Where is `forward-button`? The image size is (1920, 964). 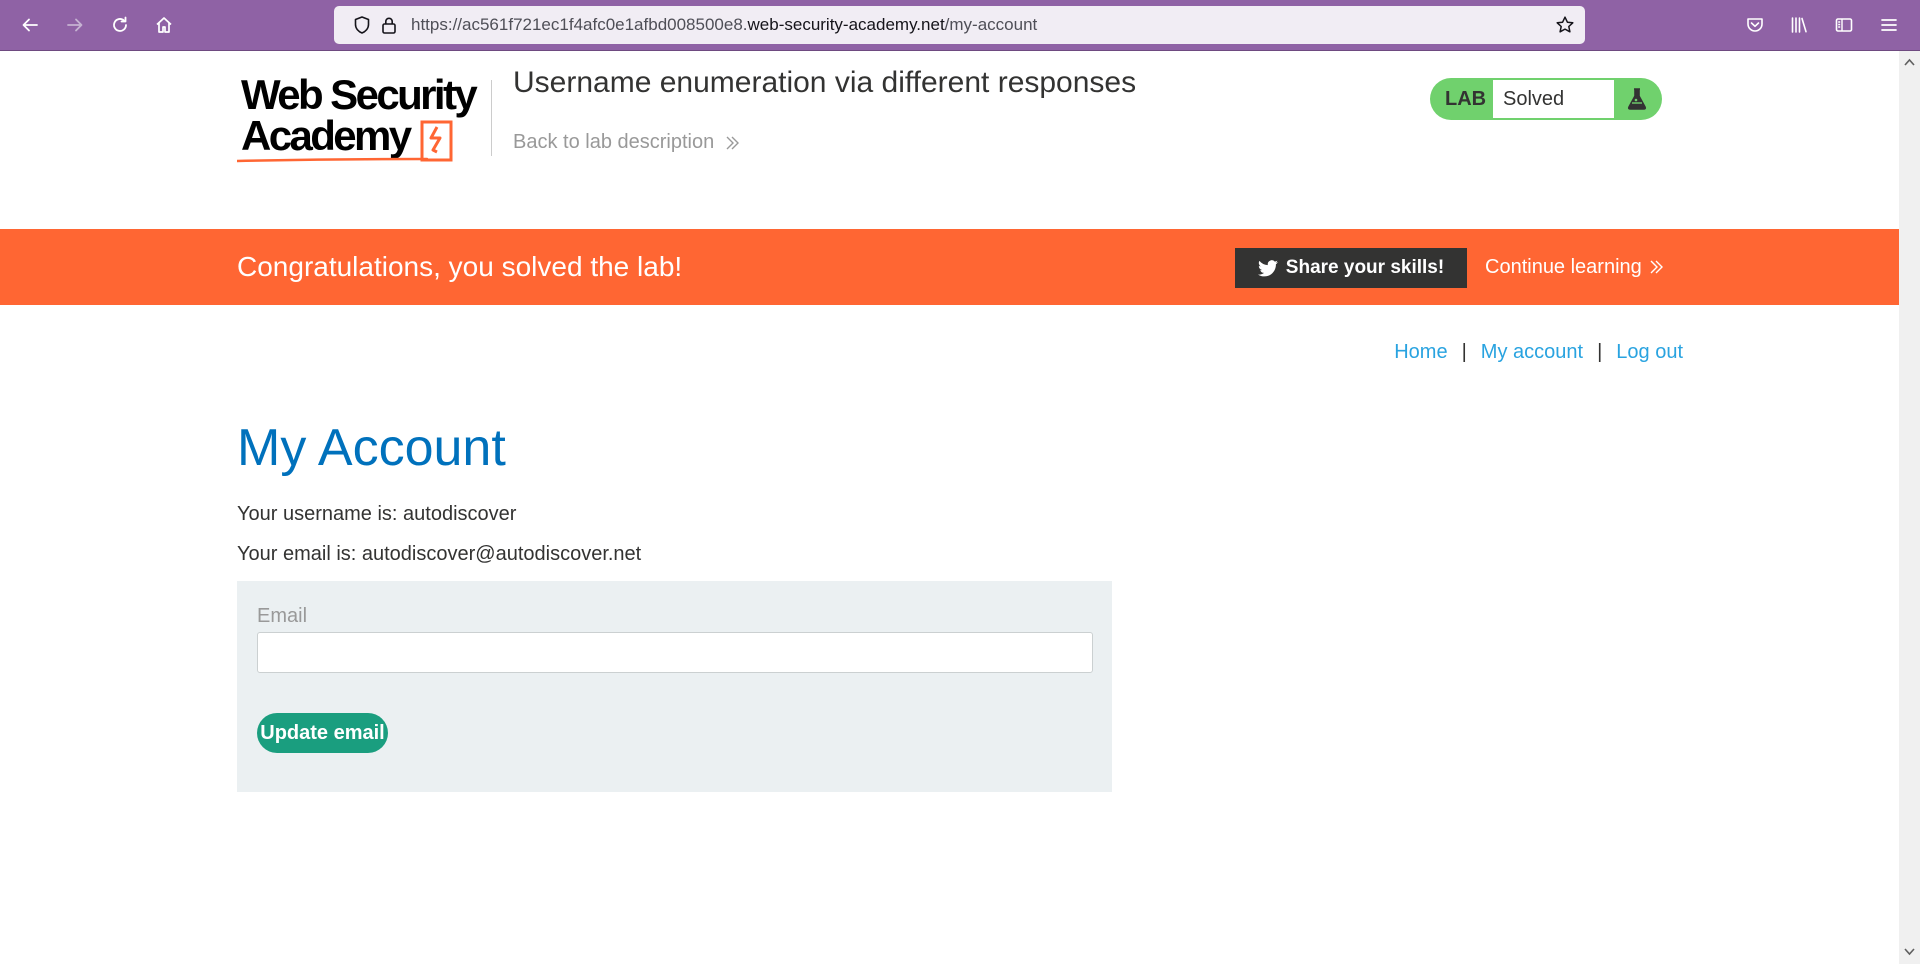 forward-button is located at coordinates (75, 25).